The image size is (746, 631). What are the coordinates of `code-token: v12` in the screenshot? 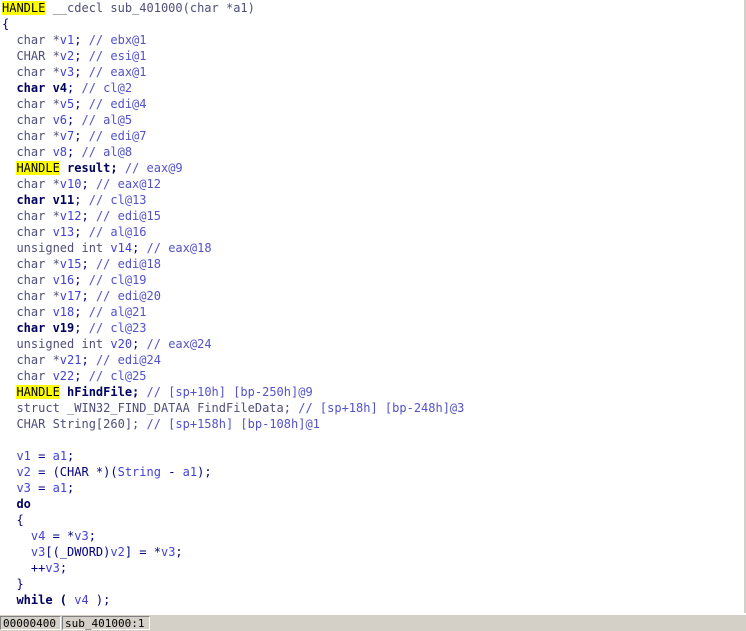 It's located at (71, 216).